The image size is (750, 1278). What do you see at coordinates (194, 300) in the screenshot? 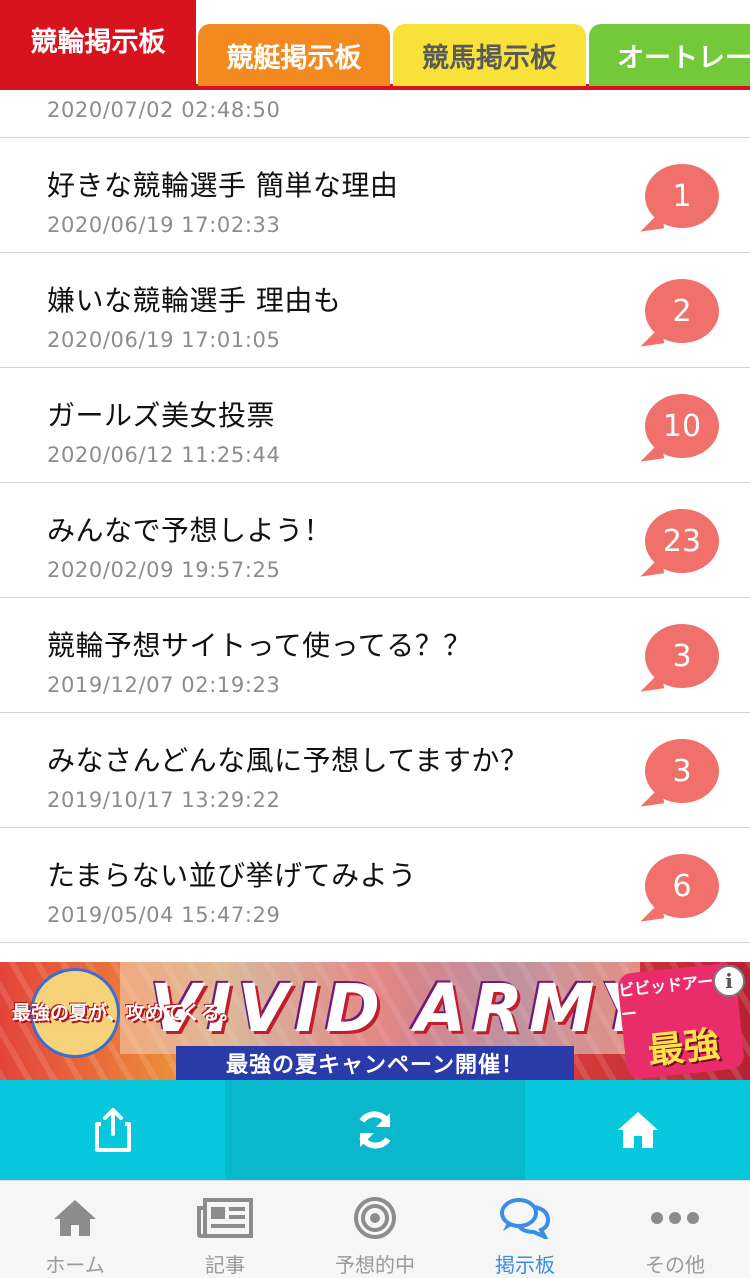
I see `thread-title: 嫌いな競輪選手 理由も` at bounding box center [194, 300].